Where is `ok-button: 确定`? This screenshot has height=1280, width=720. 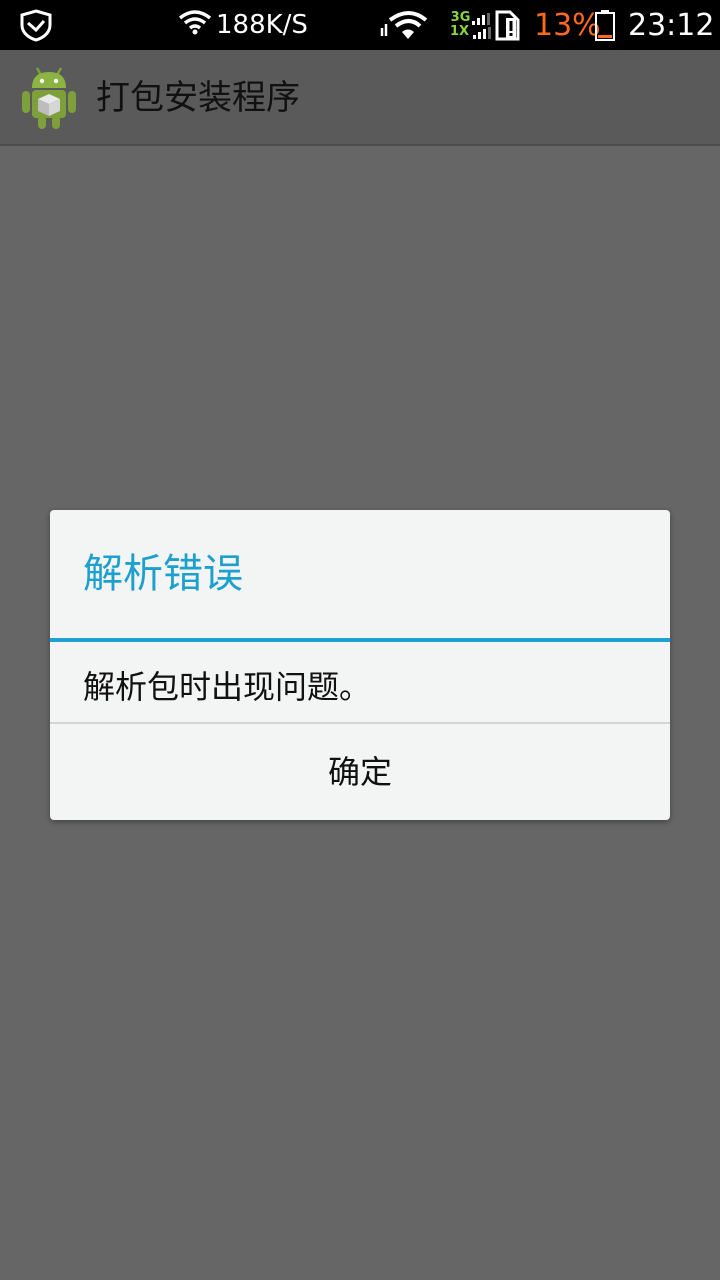
ok-button: 确定 is located at coordinates (360, 772).